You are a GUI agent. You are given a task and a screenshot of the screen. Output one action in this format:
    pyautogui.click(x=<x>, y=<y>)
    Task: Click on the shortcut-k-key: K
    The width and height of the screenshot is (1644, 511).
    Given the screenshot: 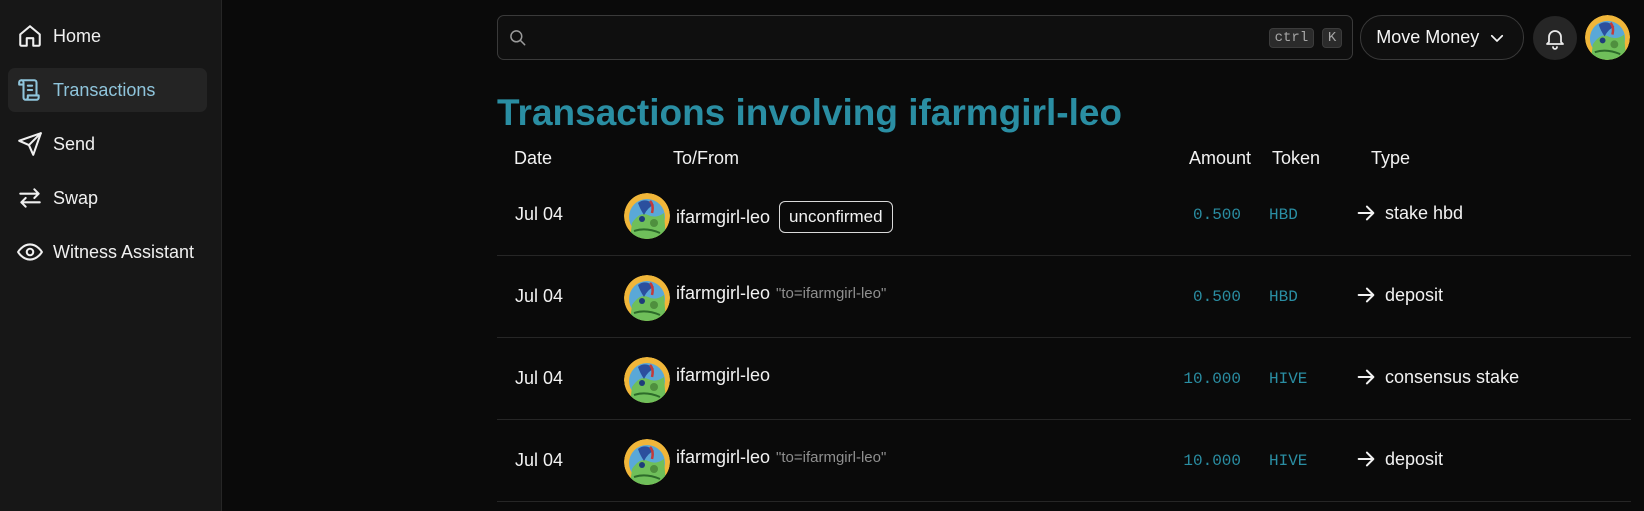 What is the action you would take?
    pyautogui.click(x=1332, y=38)
    